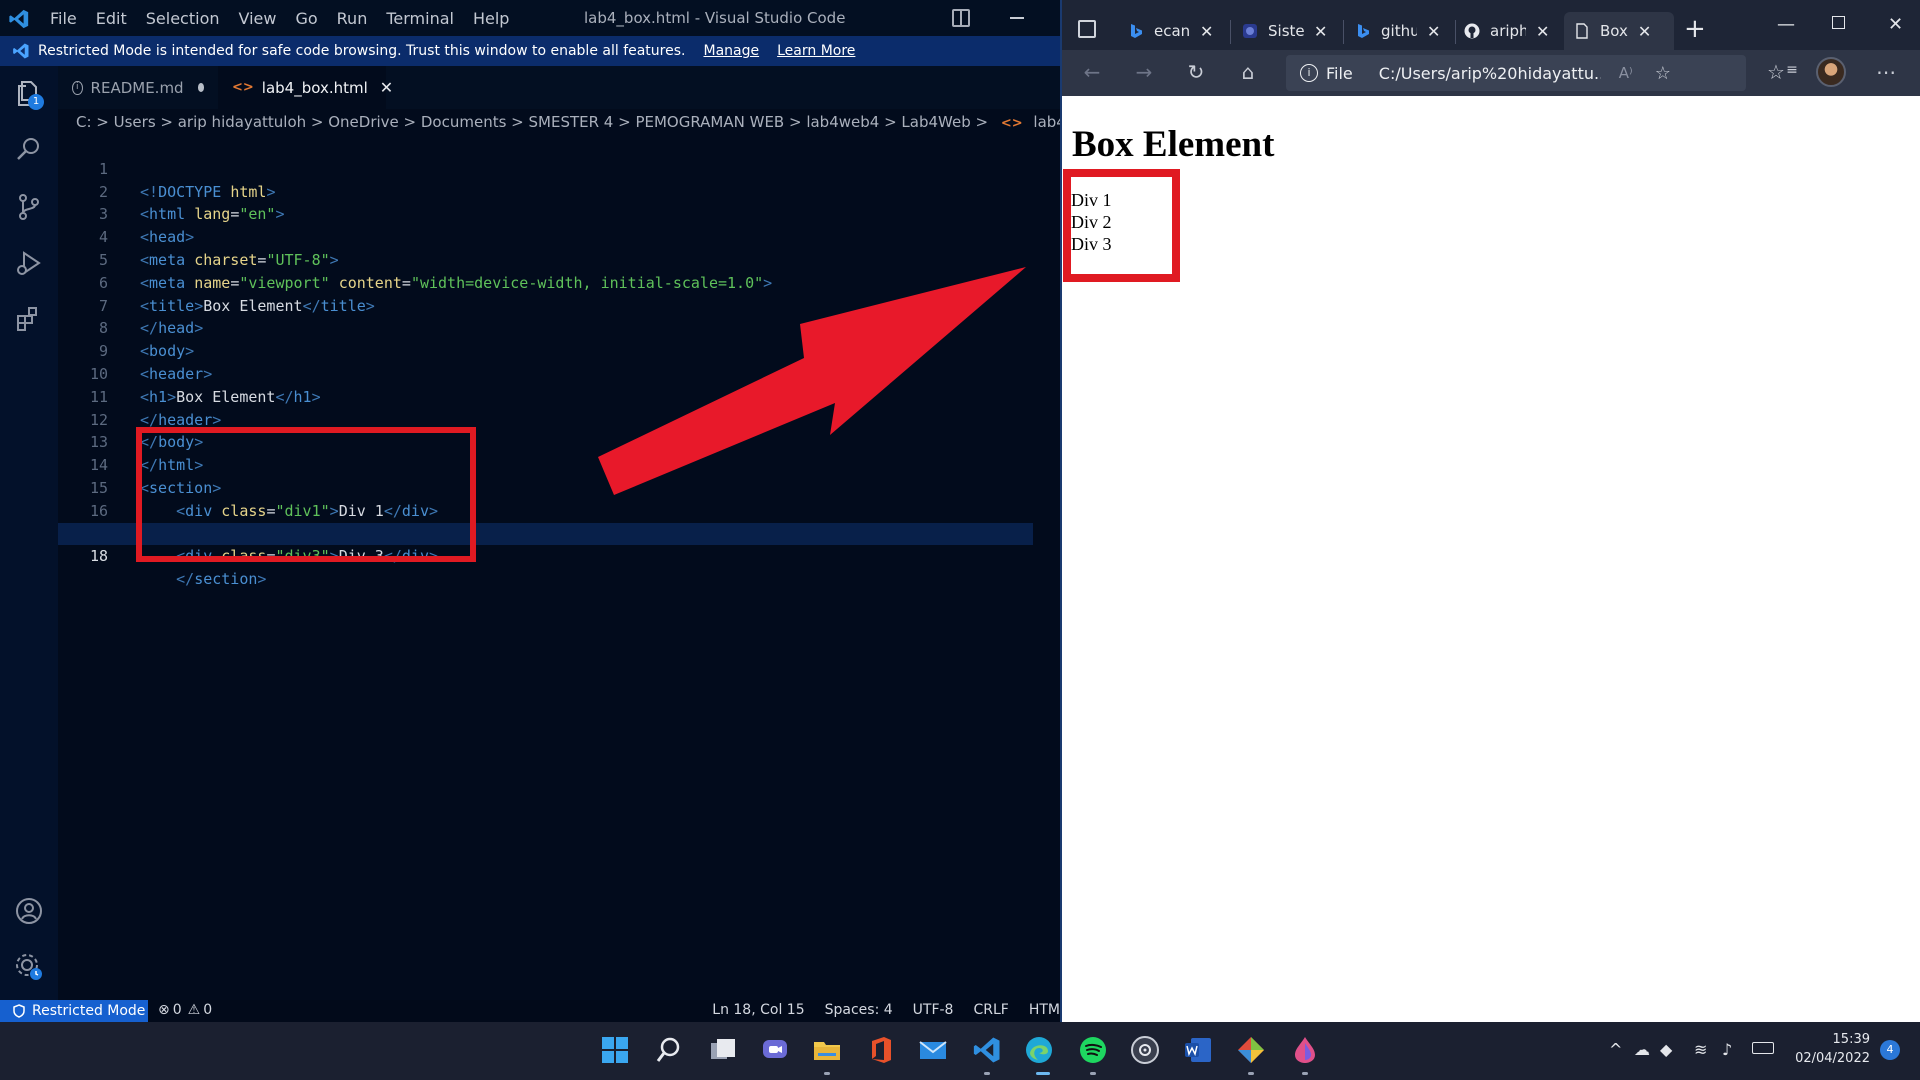 Image resolution: width=1920 pixels, height=1080 pixels. Describe the element at coordinates (1017, 18) in the screenshot. I see `minimize-icon` at that location.